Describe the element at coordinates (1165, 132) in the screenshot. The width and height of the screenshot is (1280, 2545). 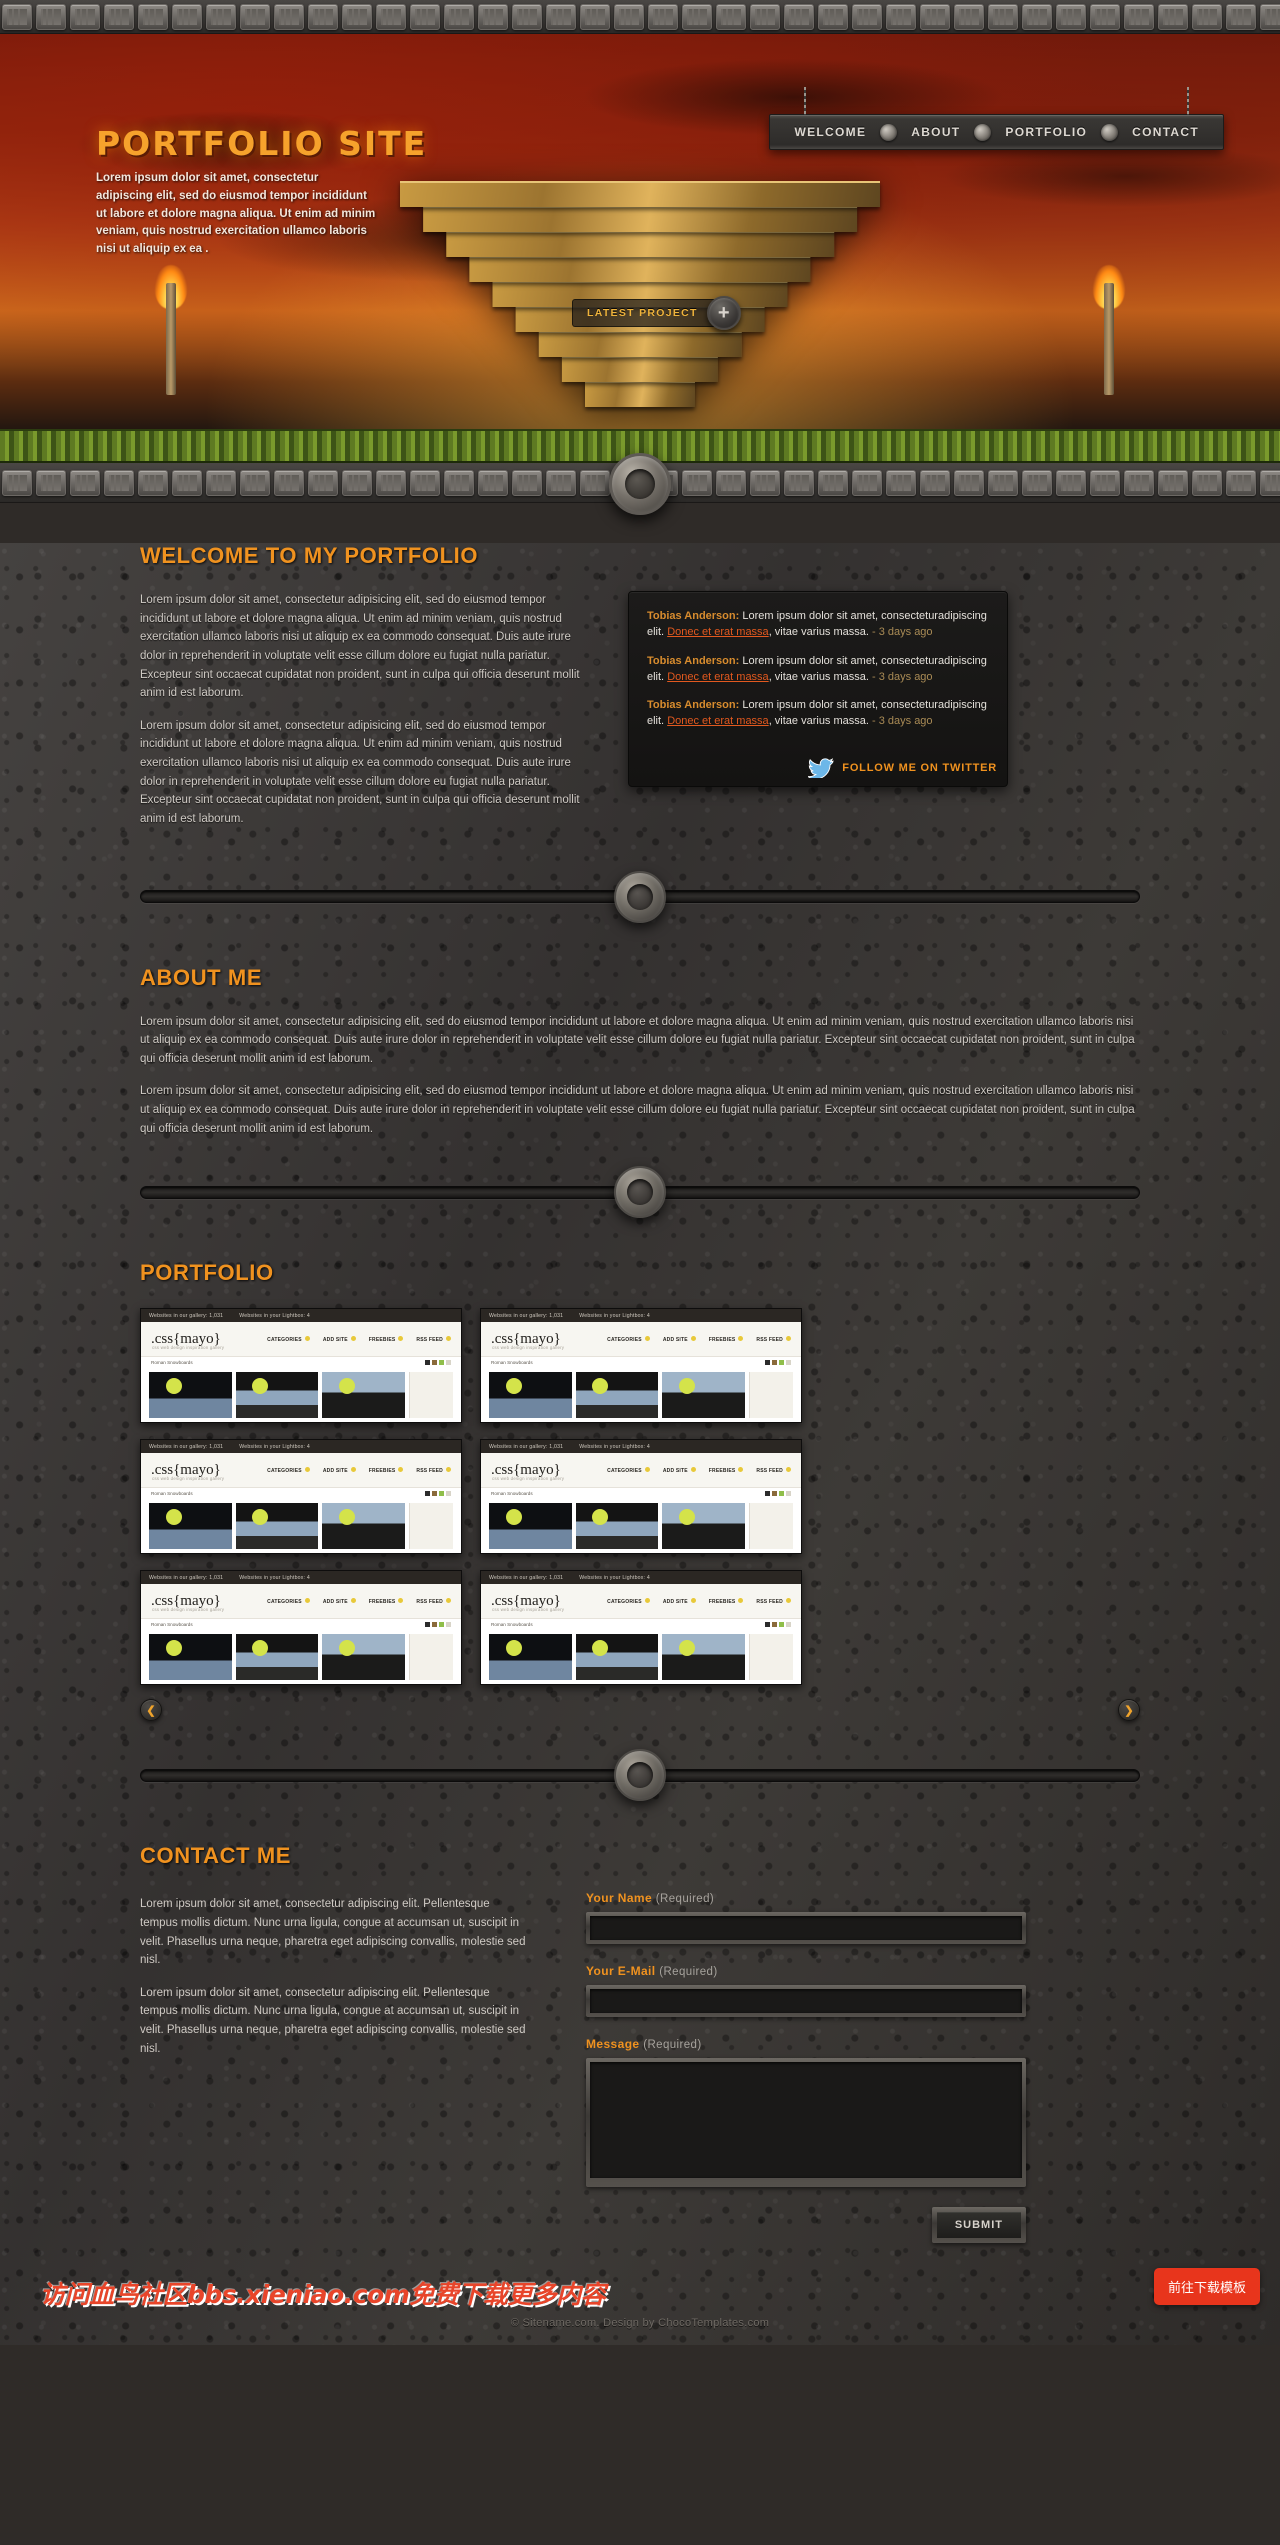
I see `nav-item-contact: CONTACT` at that location.